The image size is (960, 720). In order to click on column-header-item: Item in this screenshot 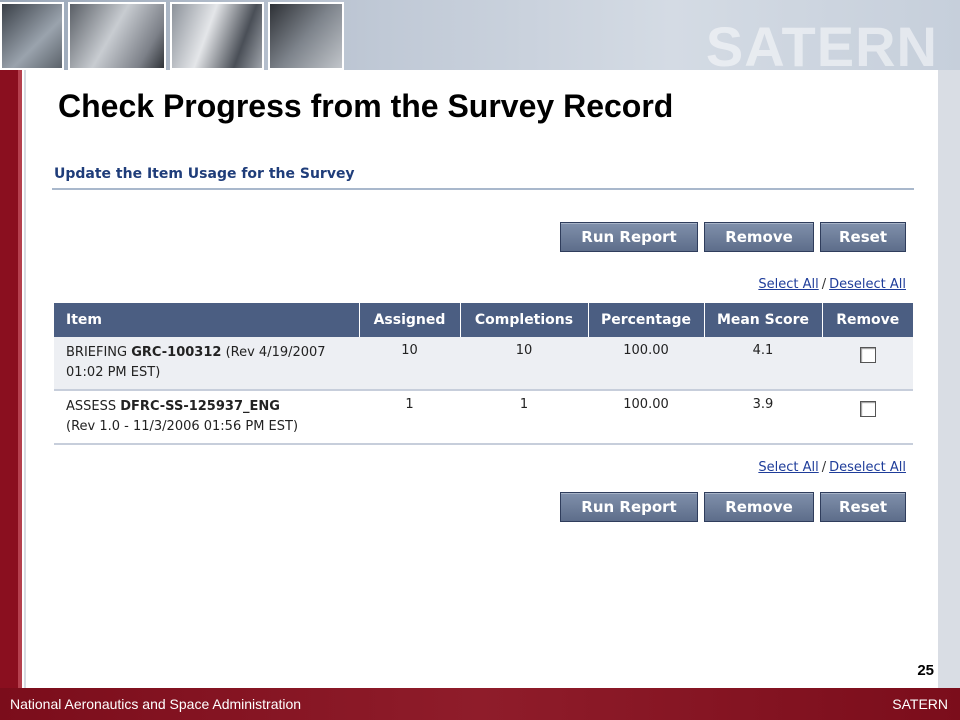, I will do `click(207, 320)`.